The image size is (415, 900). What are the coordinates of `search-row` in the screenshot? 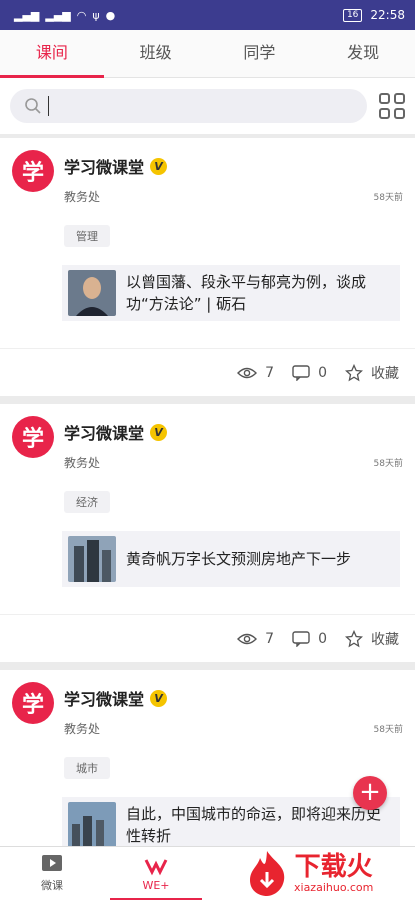 It's located at (207, 106).